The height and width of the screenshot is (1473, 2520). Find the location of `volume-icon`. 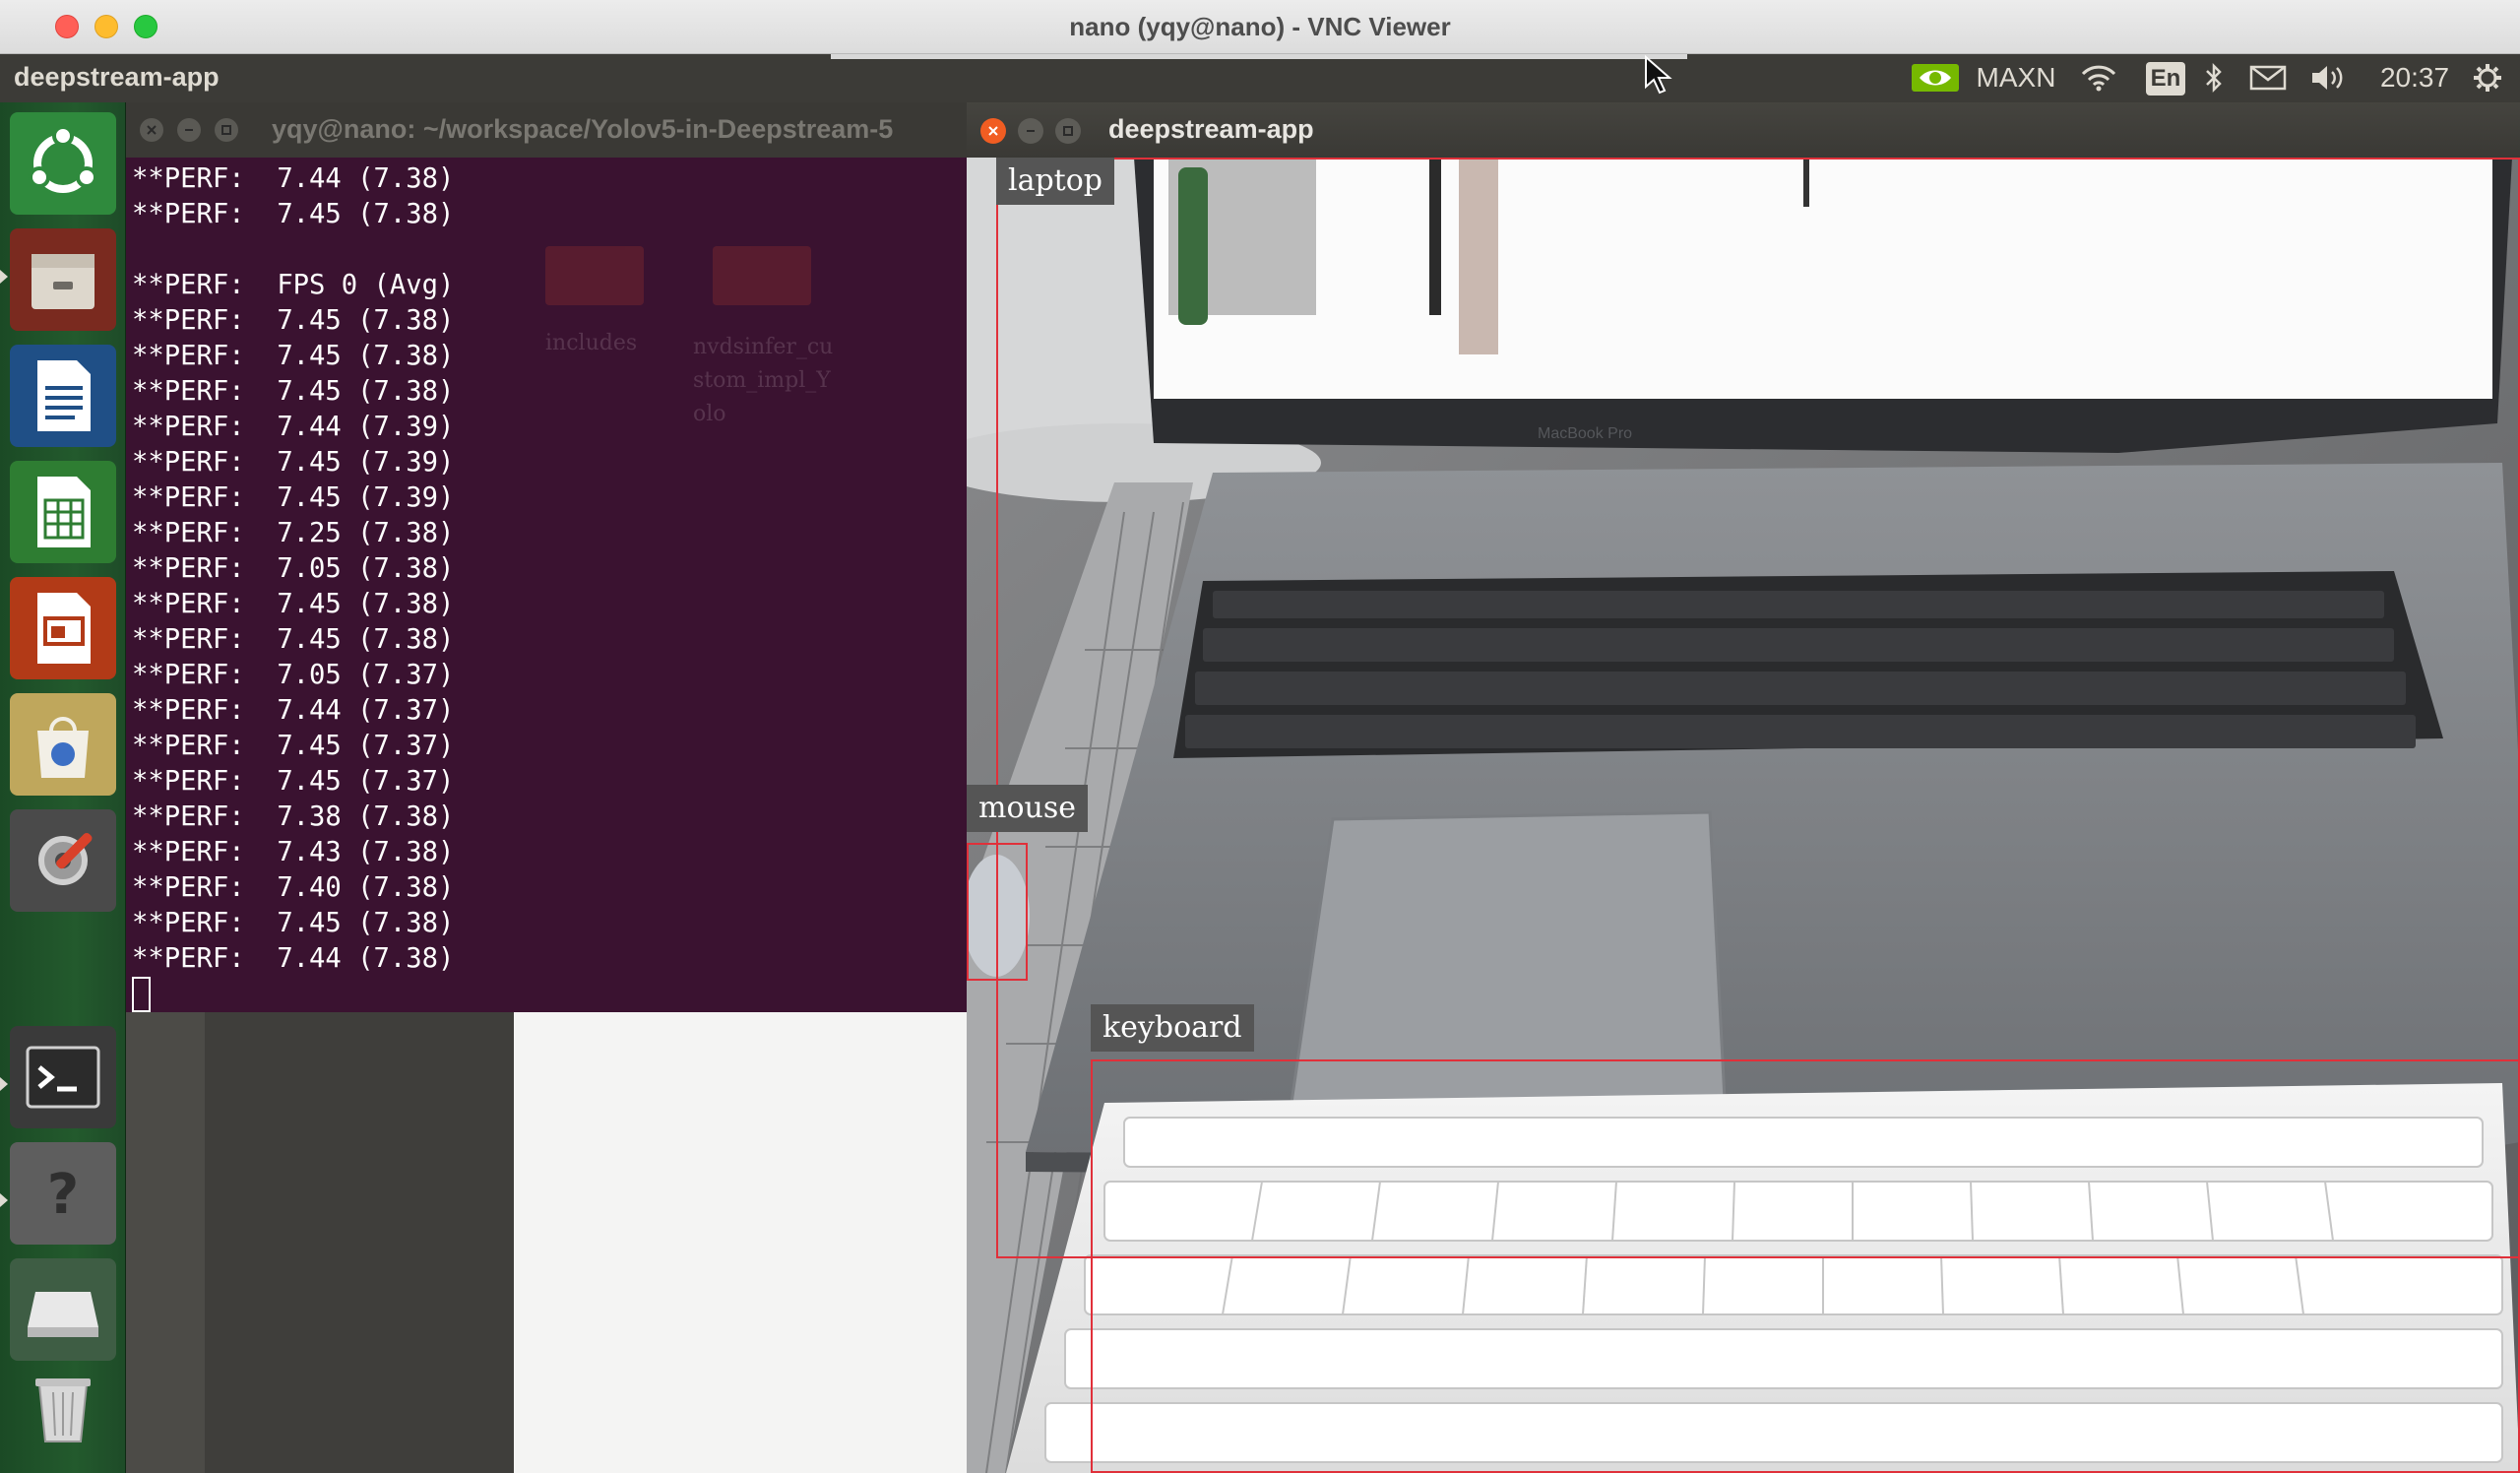

volume-icon is located at coordinates (2329, 78).